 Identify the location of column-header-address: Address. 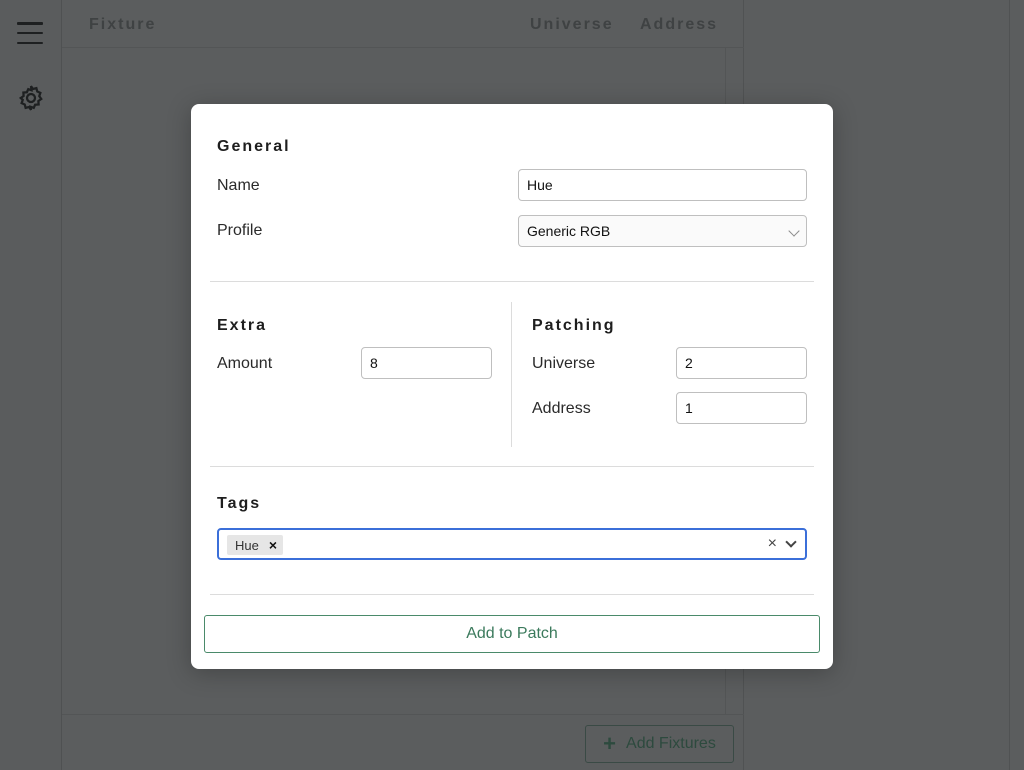
(679, 25).